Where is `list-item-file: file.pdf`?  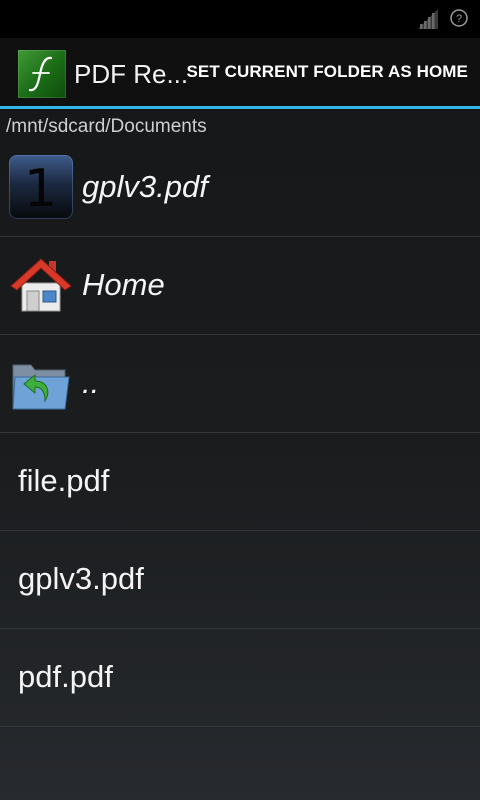 list-item-file: file.pdf is located at coordinates (240, 482).